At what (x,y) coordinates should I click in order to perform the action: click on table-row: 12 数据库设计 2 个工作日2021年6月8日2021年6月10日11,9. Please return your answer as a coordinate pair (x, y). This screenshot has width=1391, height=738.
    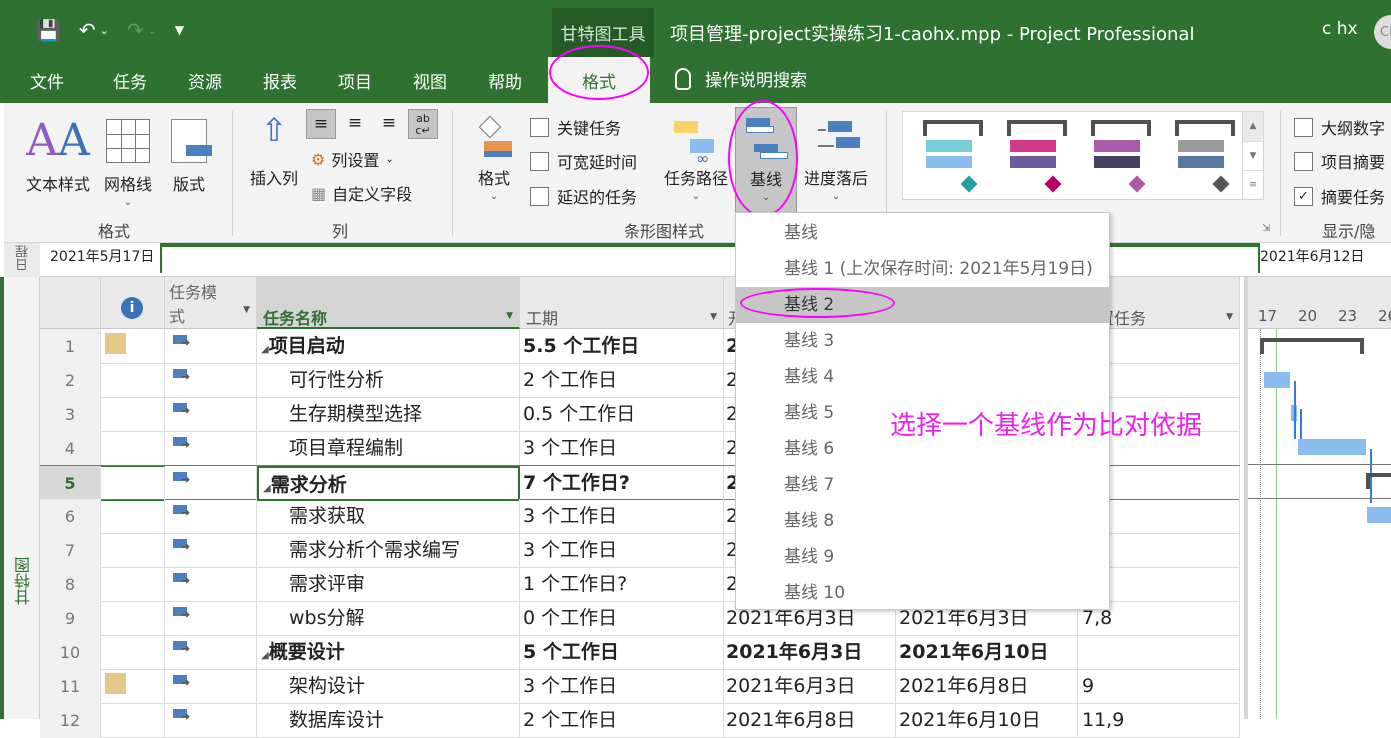
    Looking at the image, I should click on (640, 720).